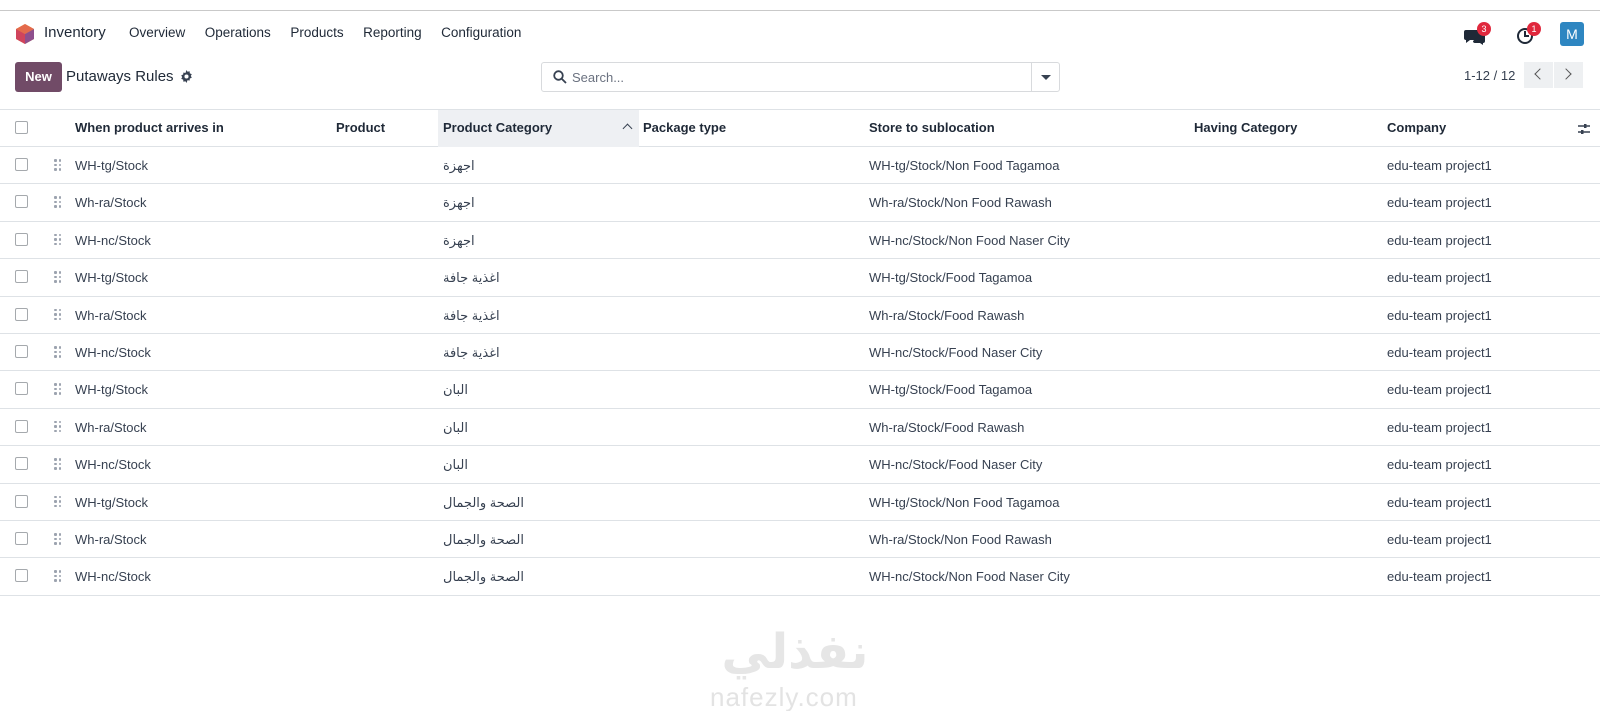 The width and height of the screenshot is (1600, 711). What do you see at coordinates (932, 127) in the screenshot?
I see `column-header-sublocation: Store to sublocation` at bounding box center [932, 127].